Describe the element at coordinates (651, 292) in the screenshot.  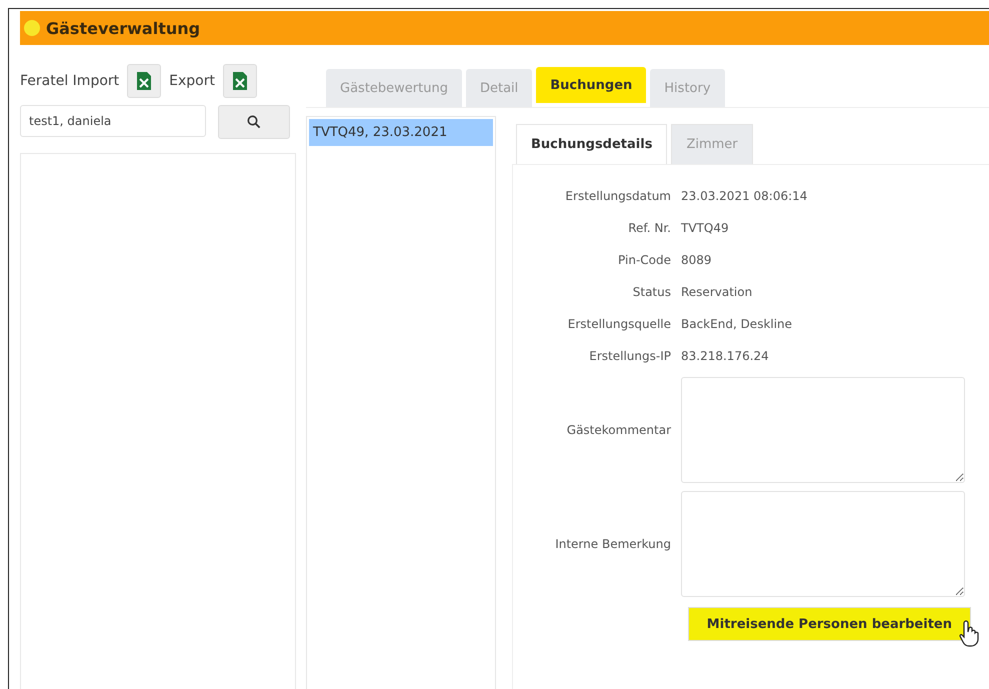
I see `field-label: Status` at that location.